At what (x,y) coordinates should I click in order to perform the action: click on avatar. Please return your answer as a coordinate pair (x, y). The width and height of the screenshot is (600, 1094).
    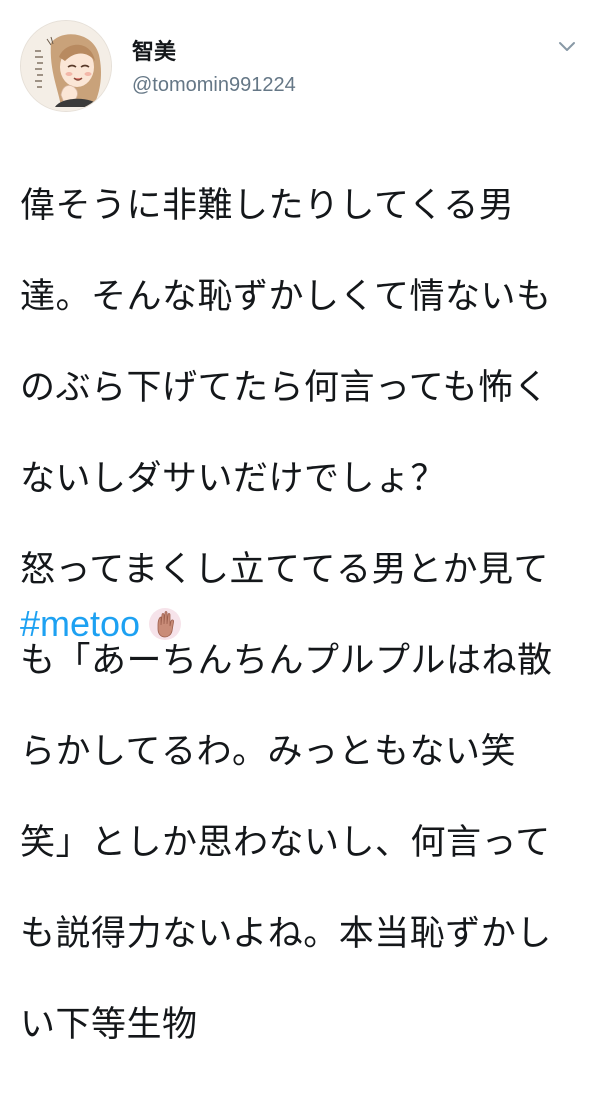
    Looking at the image, I should click on (66, 66).